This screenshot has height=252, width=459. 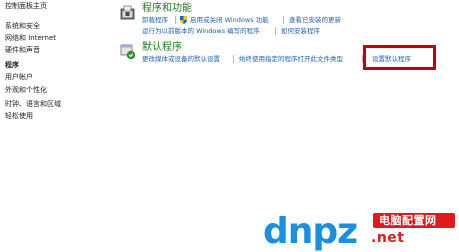 I want to click on sidebar-item-appearance: 外观和个性化, so click(x=26, y=90).